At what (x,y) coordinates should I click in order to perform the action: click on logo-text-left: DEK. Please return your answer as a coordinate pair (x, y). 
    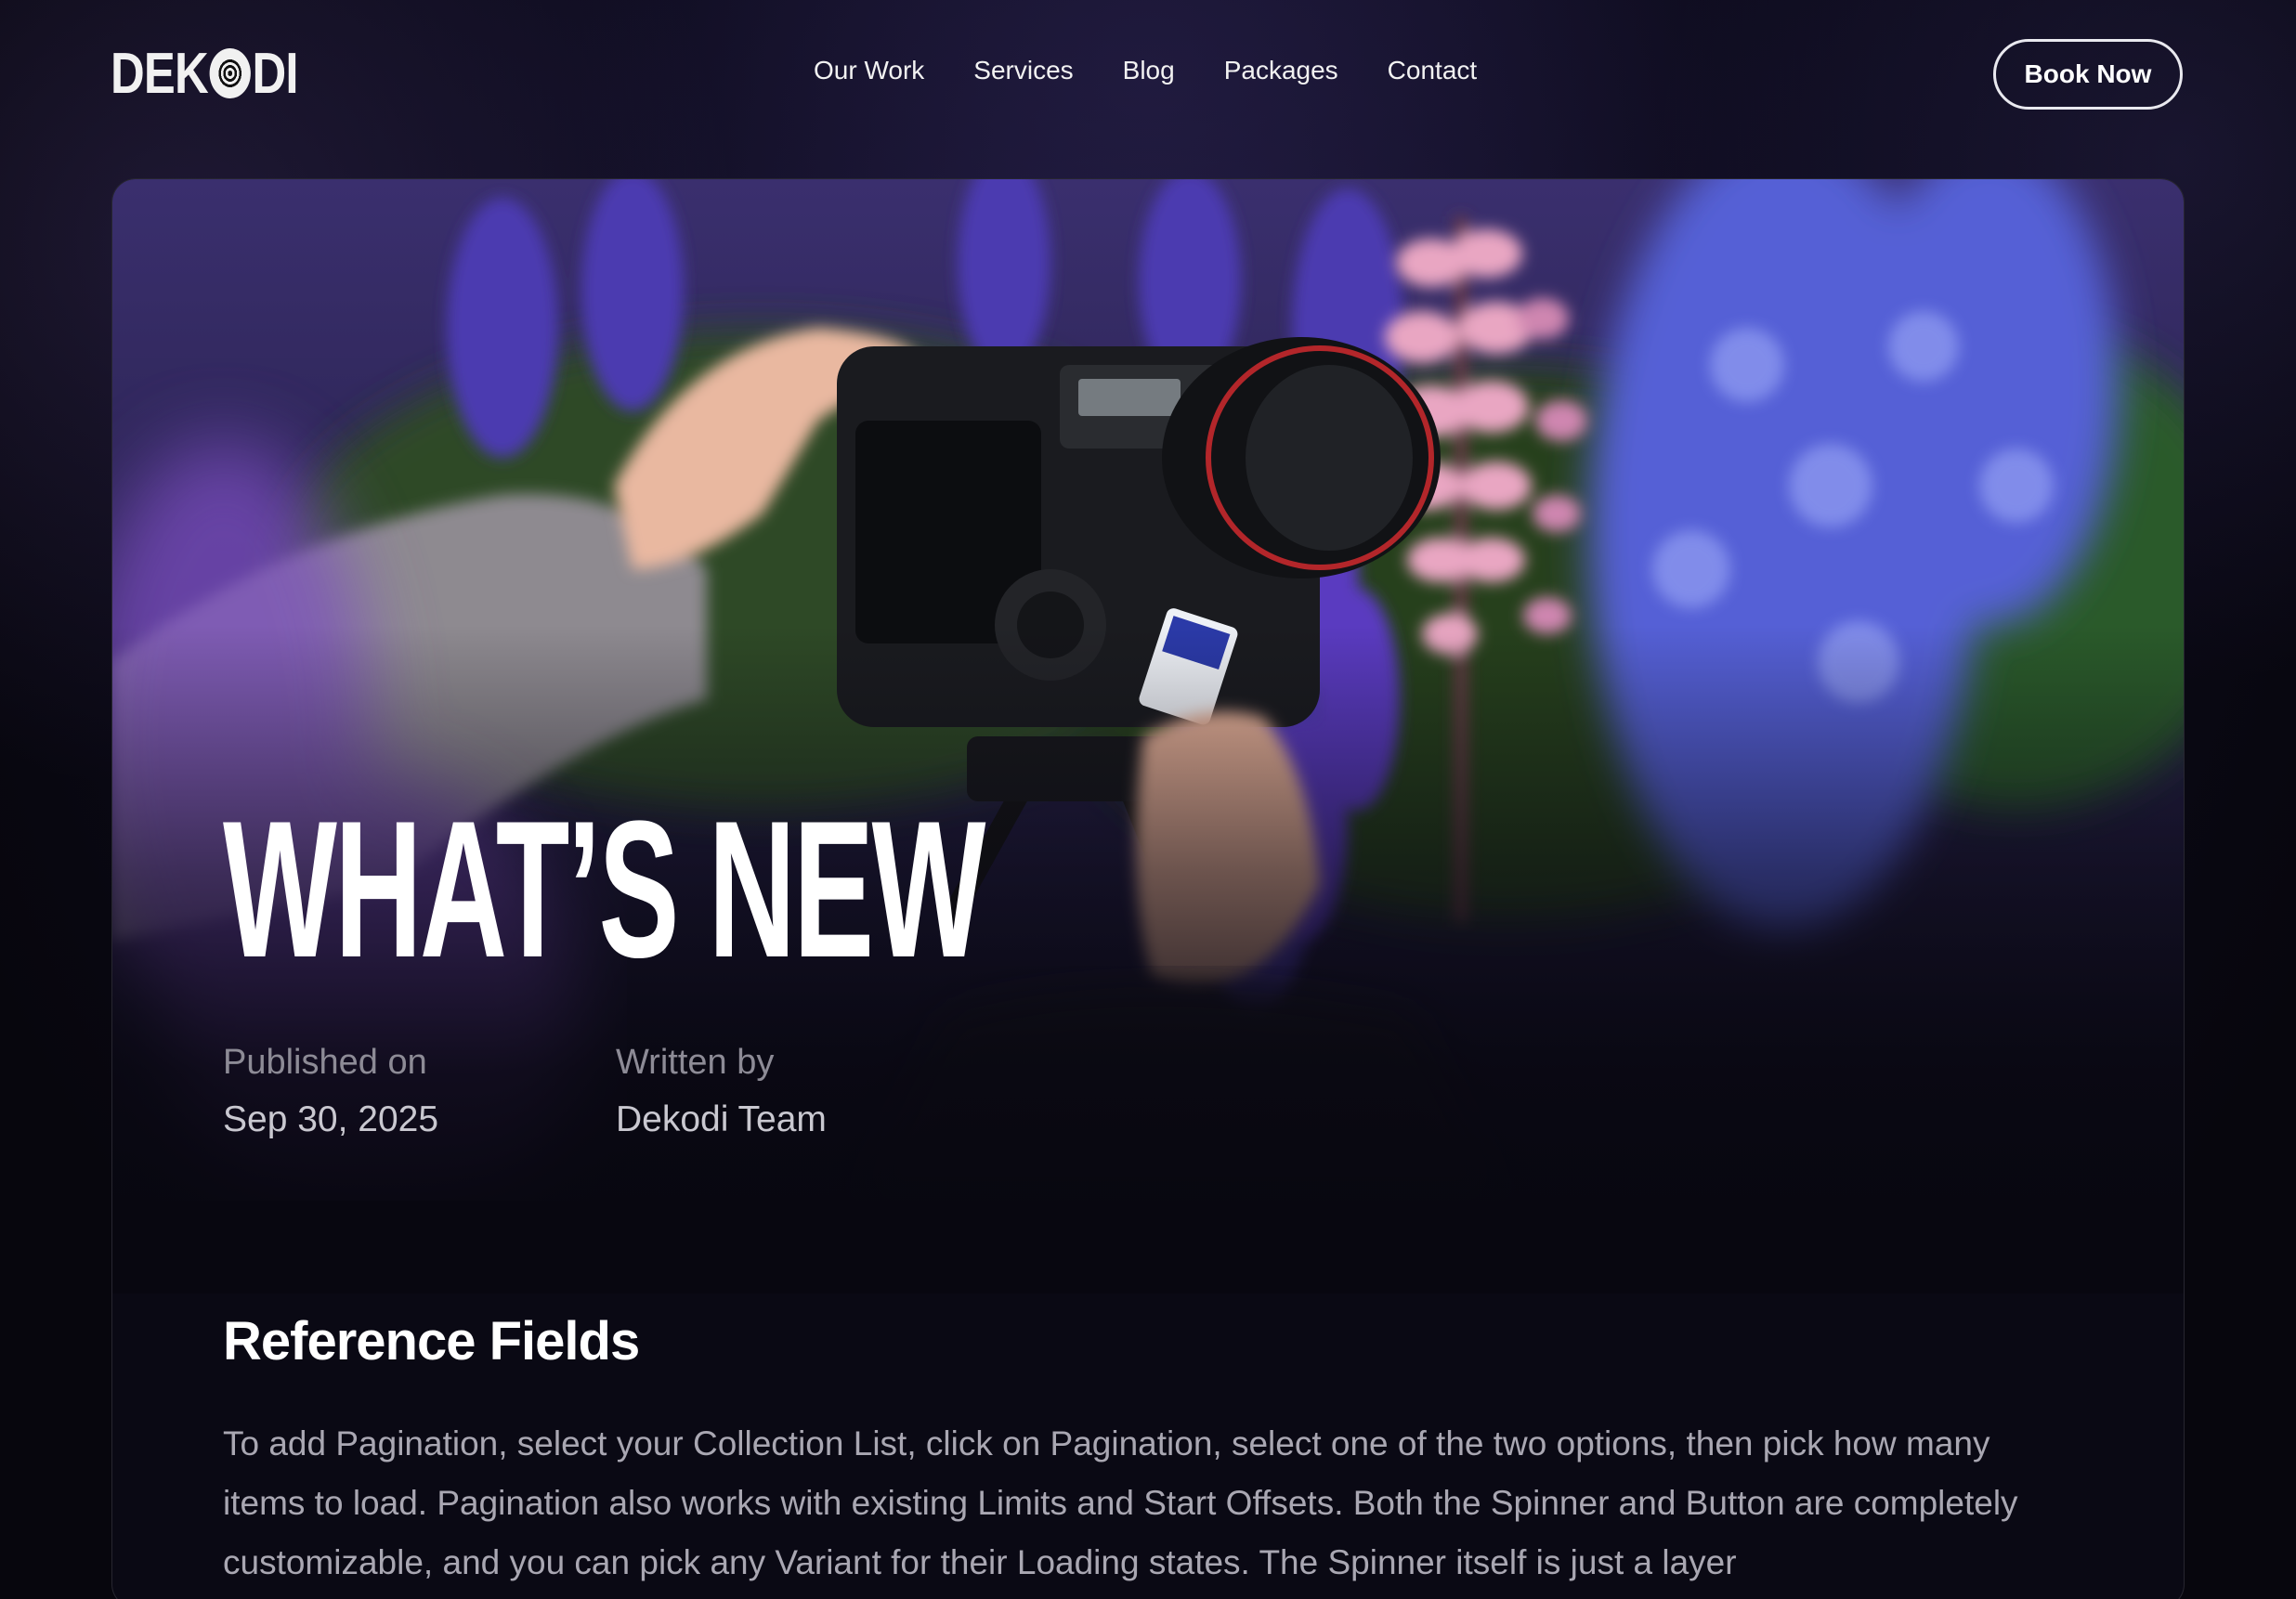
    Looking at the image, I should click on (160, 73).